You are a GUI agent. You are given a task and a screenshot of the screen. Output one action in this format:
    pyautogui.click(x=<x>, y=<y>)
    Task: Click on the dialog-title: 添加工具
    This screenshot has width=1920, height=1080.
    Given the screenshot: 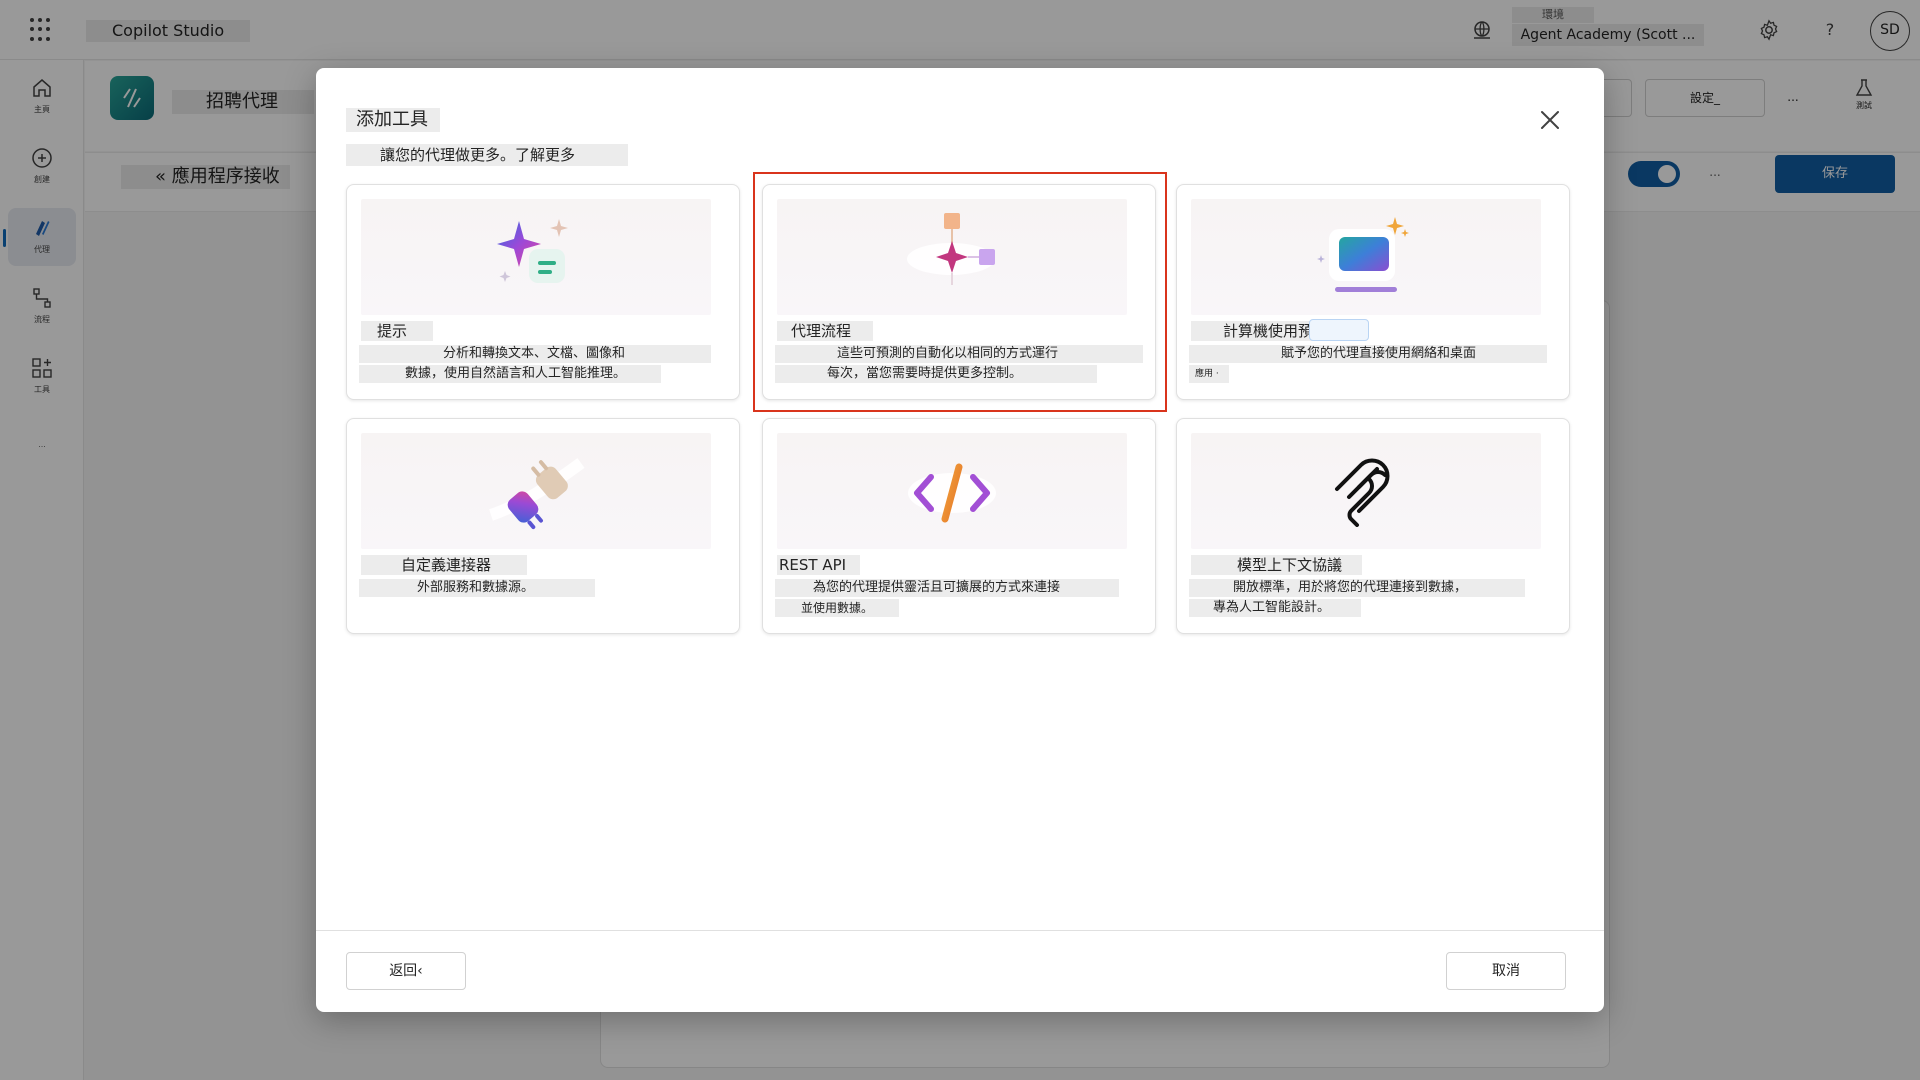 What is the action you would take?
    pyautogui.click(x=393, y=120)
    